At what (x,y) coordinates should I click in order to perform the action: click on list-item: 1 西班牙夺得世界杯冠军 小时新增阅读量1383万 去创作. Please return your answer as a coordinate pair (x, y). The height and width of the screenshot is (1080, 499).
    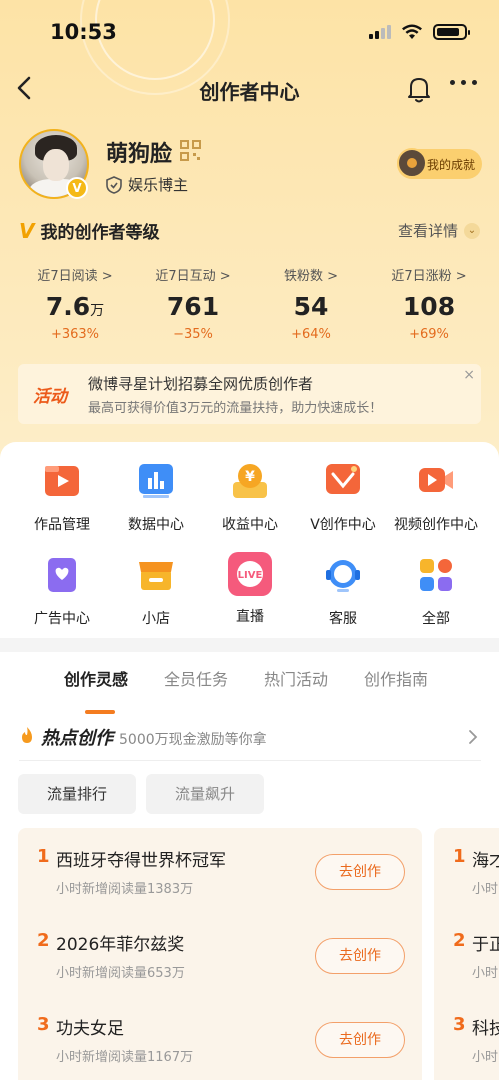
    Looking at the image, I should click on (220, 870).